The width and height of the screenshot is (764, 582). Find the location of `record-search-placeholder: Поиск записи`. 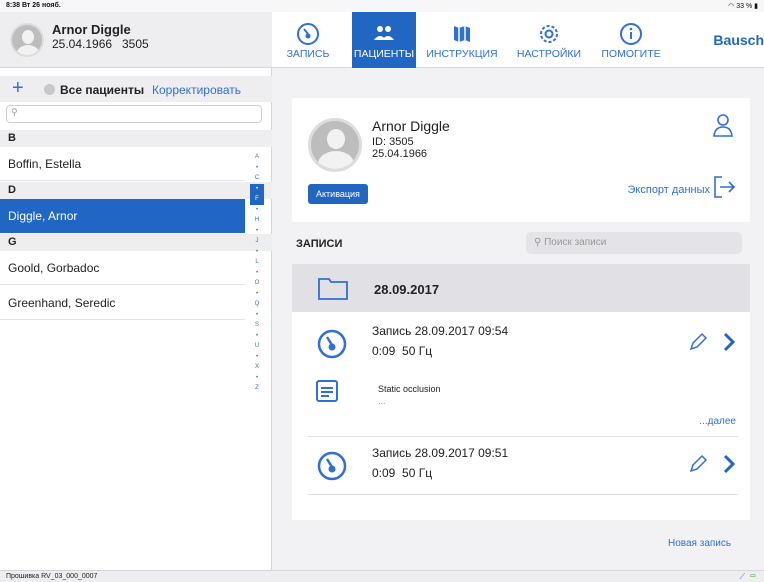

record-search-placeholder: Поиск записи is located at coordinates (575, 242).